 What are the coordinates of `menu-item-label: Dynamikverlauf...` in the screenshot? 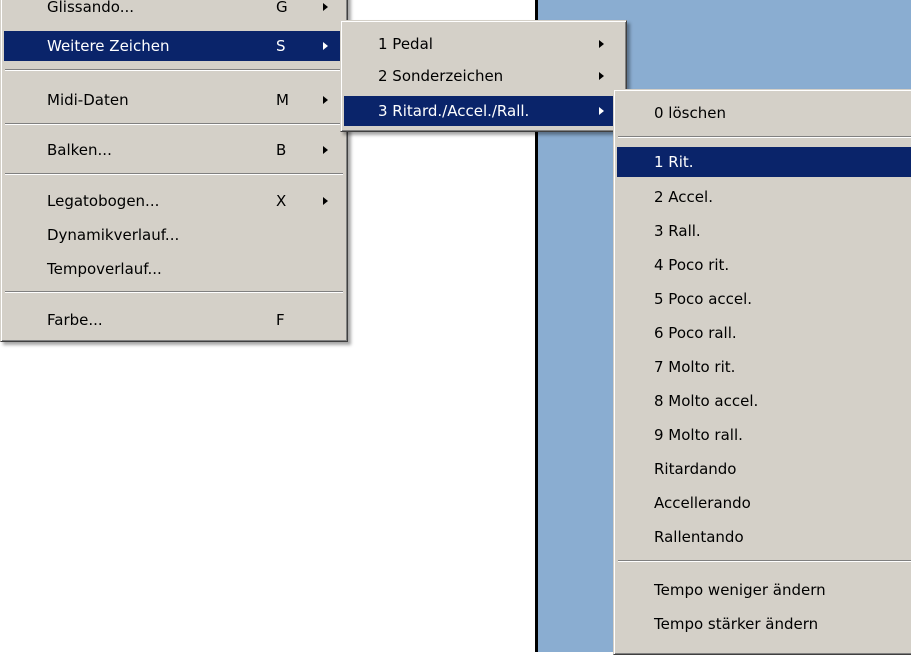 It's located at (113, 235).